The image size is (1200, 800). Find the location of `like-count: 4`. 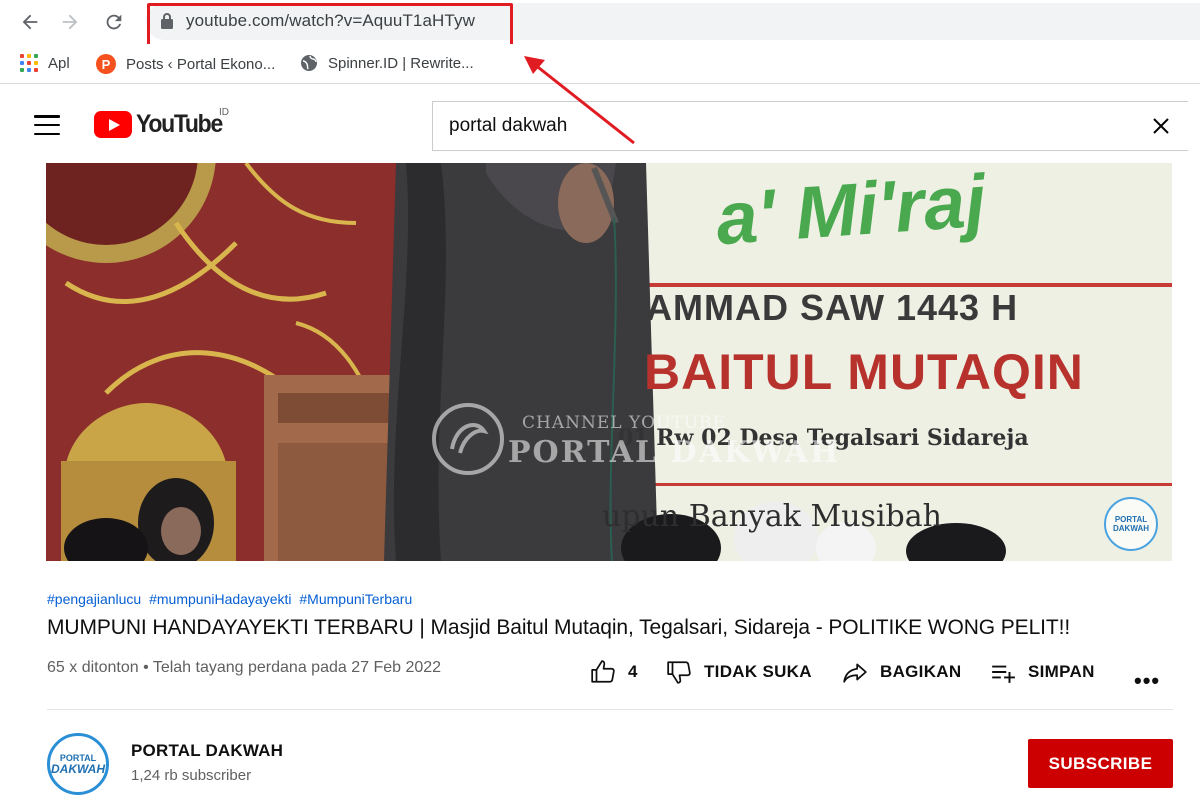

like-count: 4 is located at coordinates (633, 671).